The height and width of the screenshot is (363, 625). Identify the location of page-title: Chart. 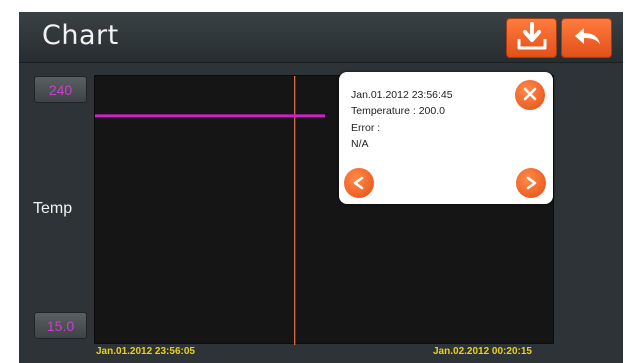
(80, 35).